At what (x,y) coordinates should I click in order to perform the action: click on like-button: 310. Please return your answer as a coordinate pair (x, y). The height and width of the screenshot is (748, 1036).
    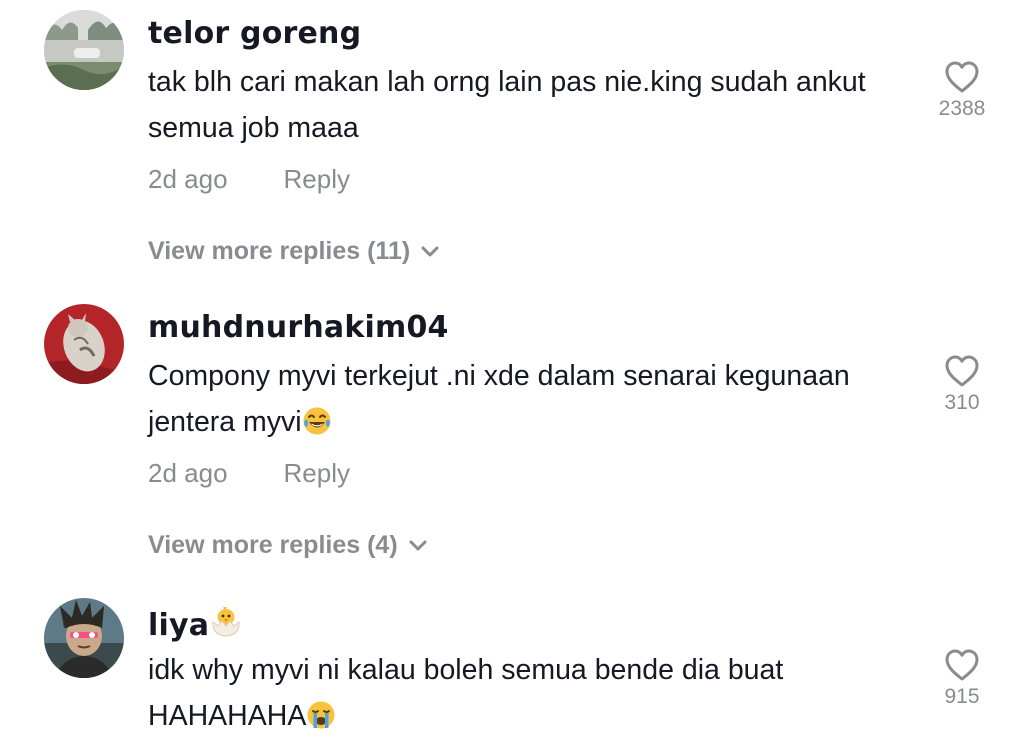
    Looking at the image, I should click on (962, 385).